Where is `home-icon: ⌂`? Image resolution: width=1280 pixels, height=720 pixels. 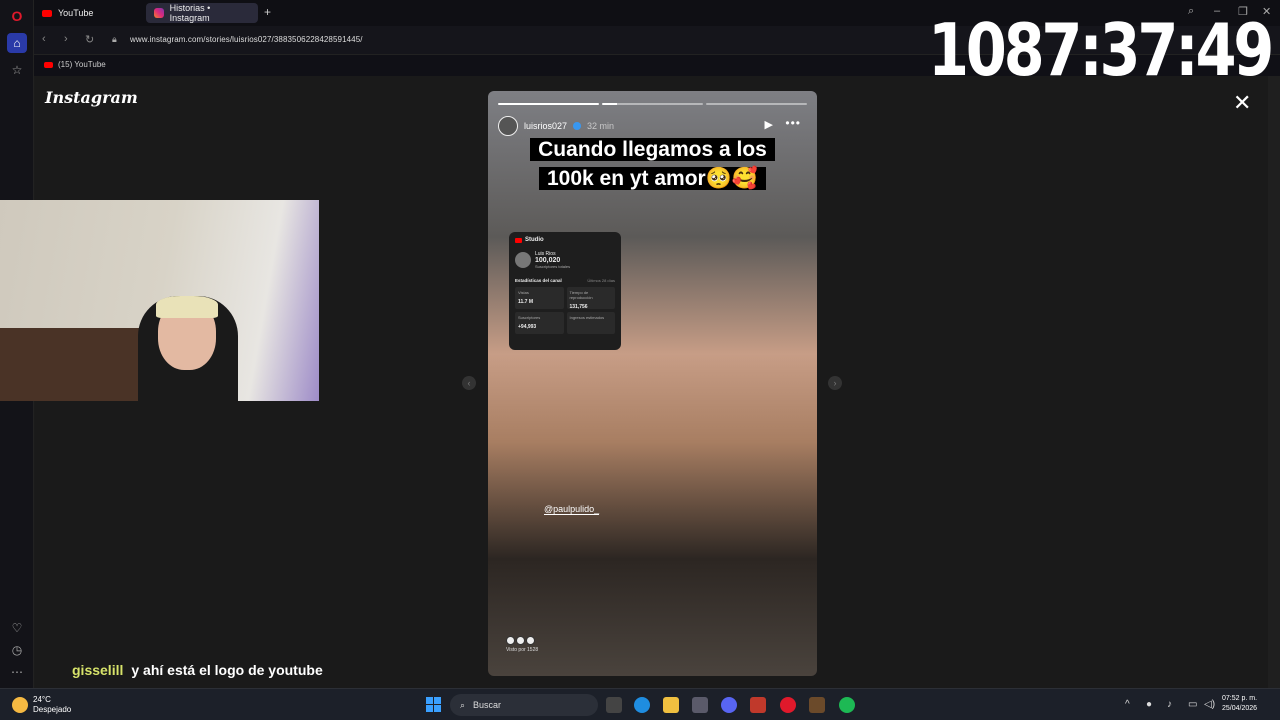 home-icon: ⌂ is located at coordinates (17, 43).